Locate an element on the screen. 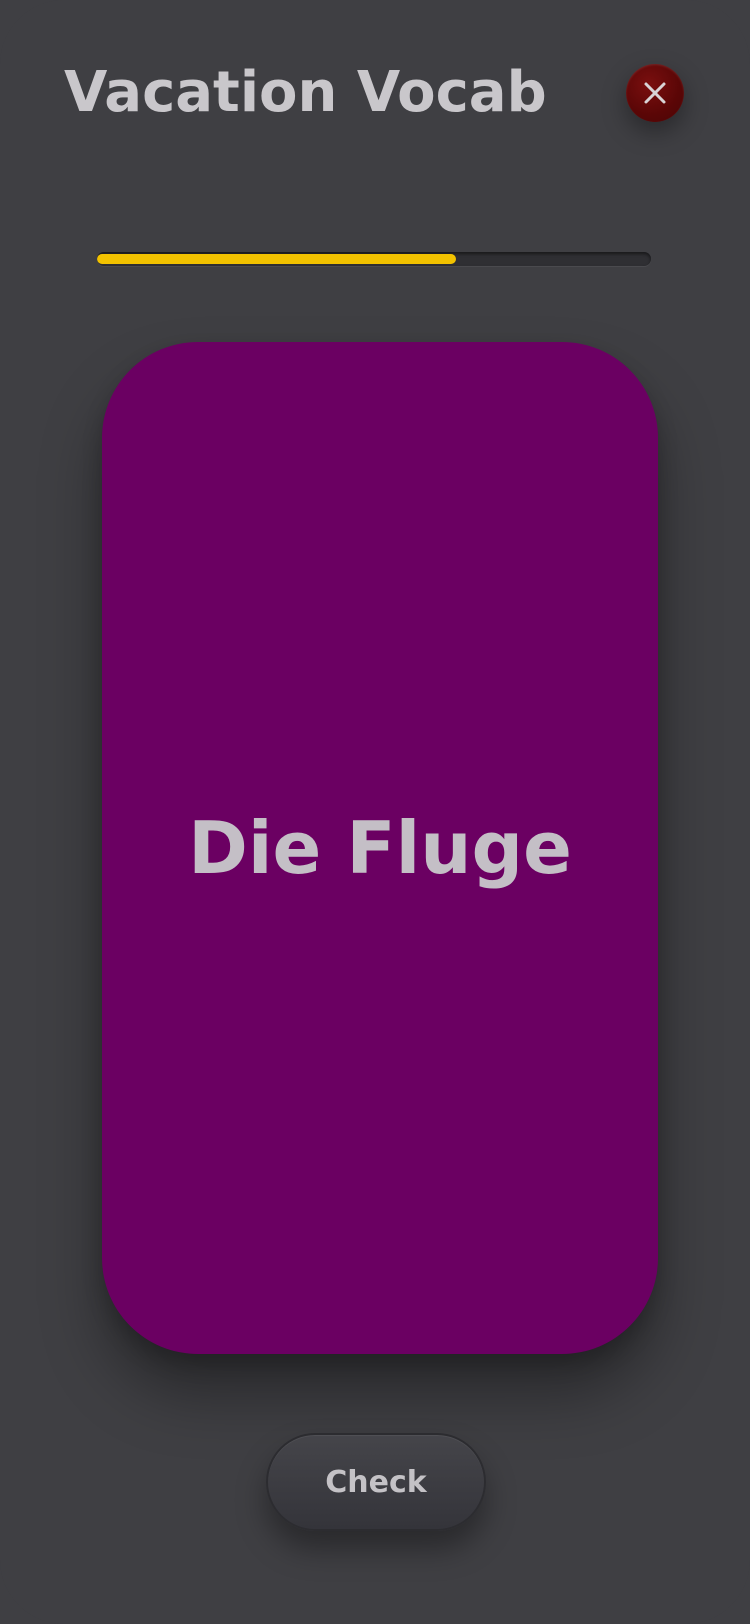 This screenshot has width=750, height=1624. app-title: Vacation Vocab is located at coordinates (305, 92).